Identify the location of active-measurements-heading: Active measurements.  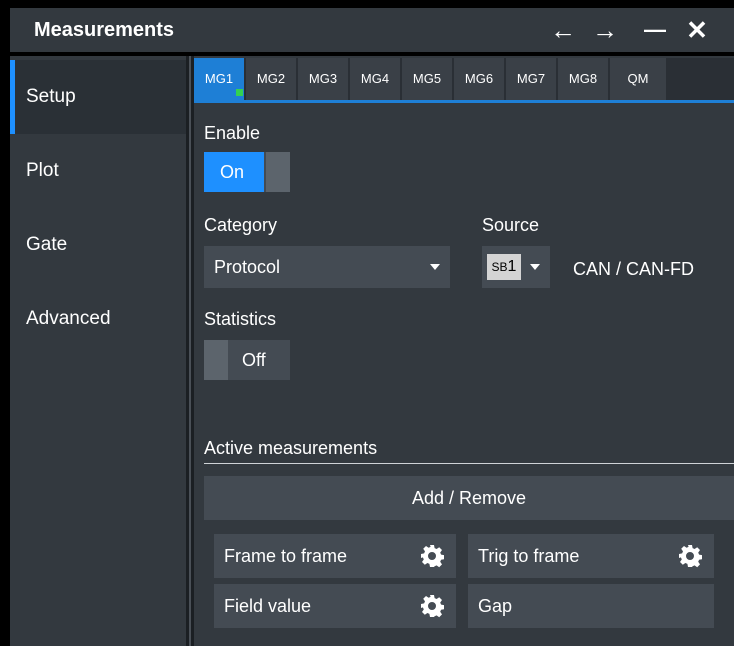
(291, 448).